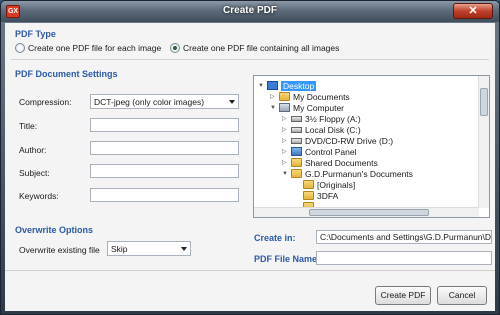 Image resolution: width=500 pixels, height=315 pixels. I want to click on keywords-field, so click(164, 195).